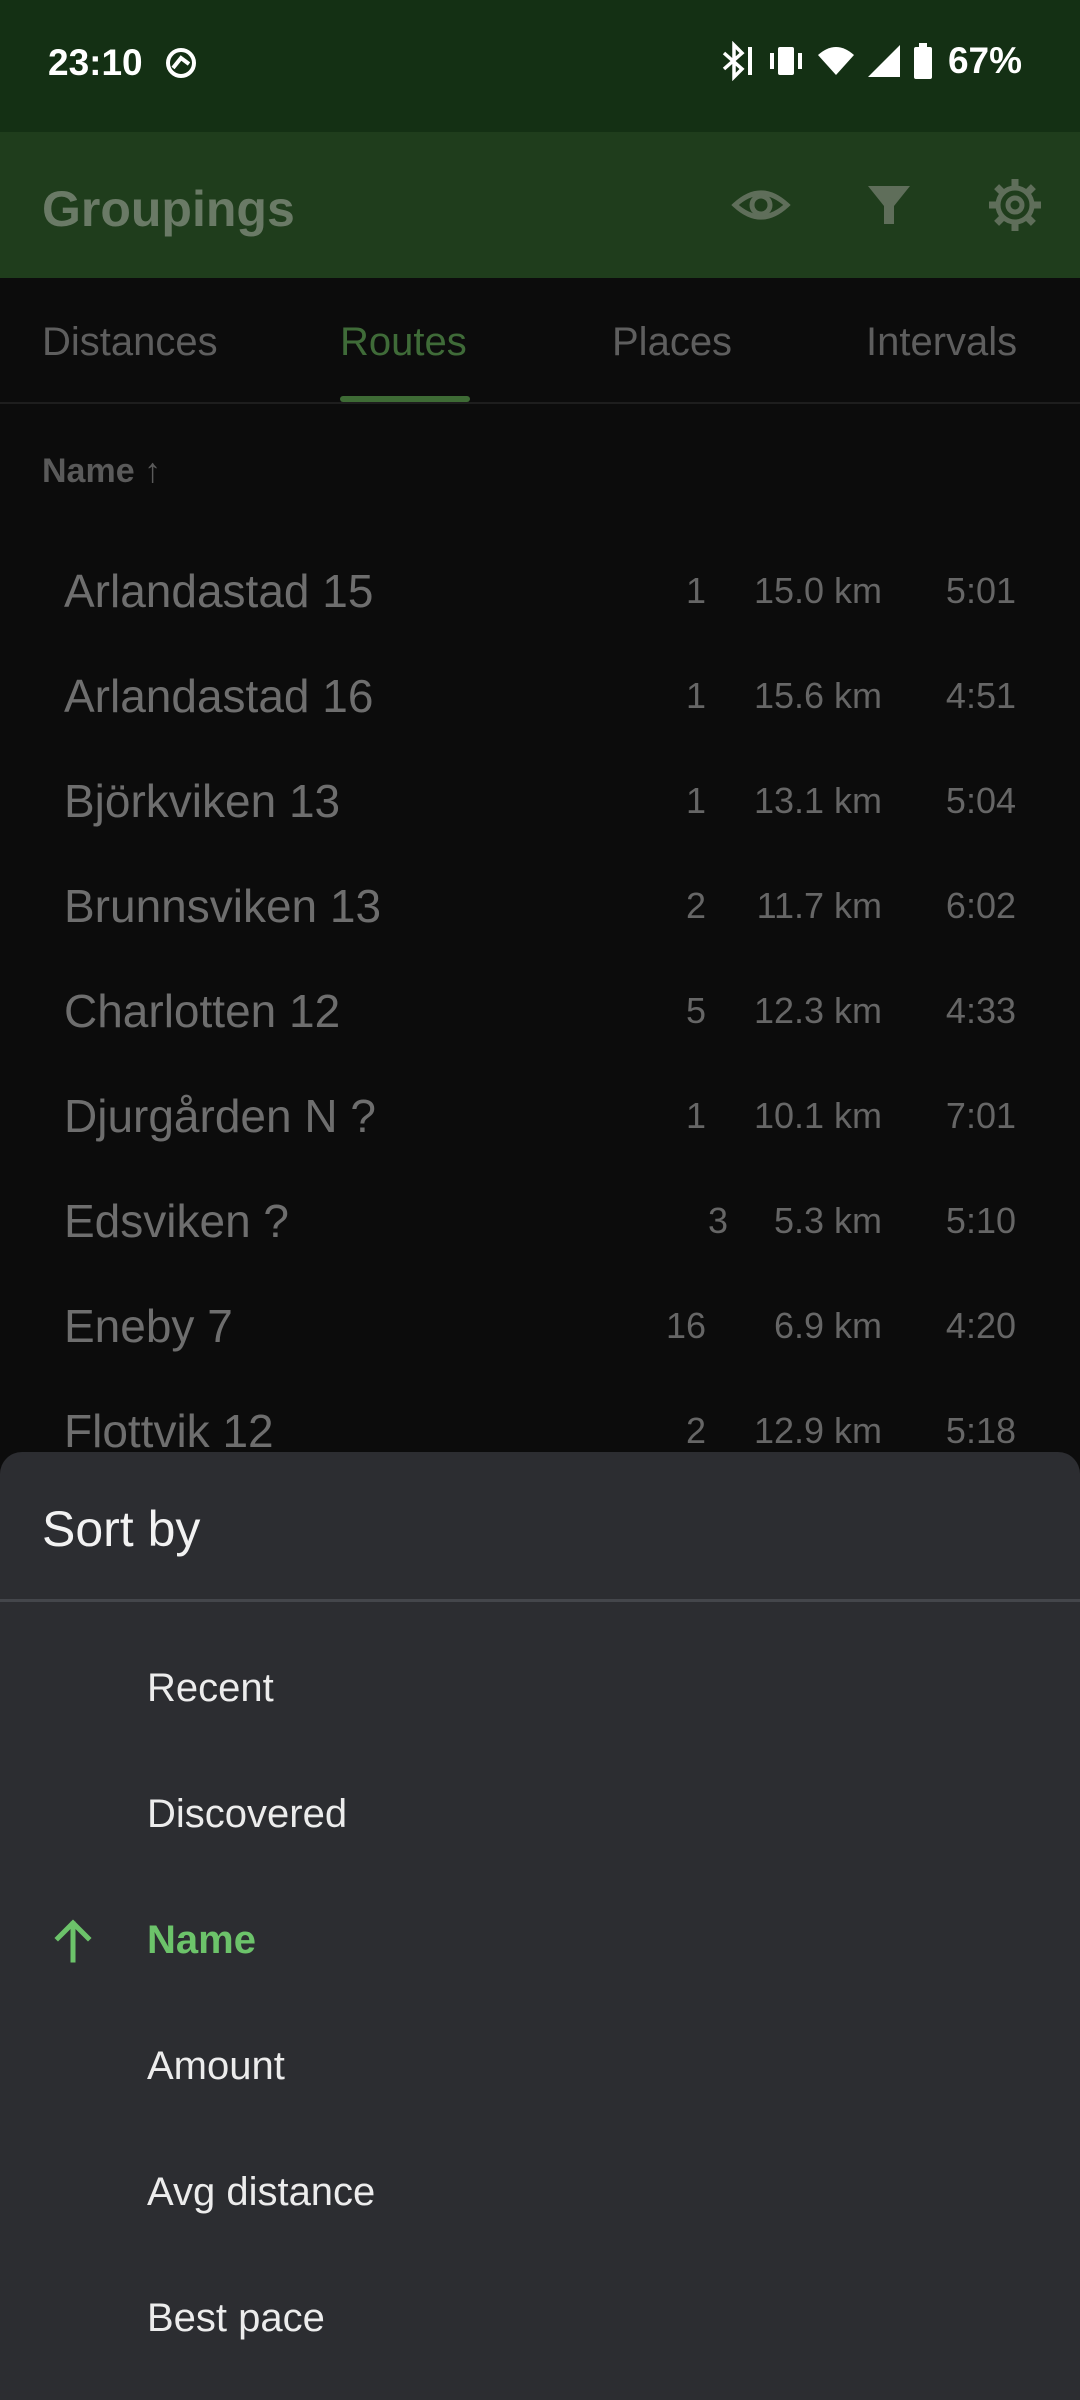 The image size is (1080, 2400). What do you see at coordinates (540, 1687) in the screenshot?
I see `sort-option-recent: Recent` at bounding box center [540, 1687].